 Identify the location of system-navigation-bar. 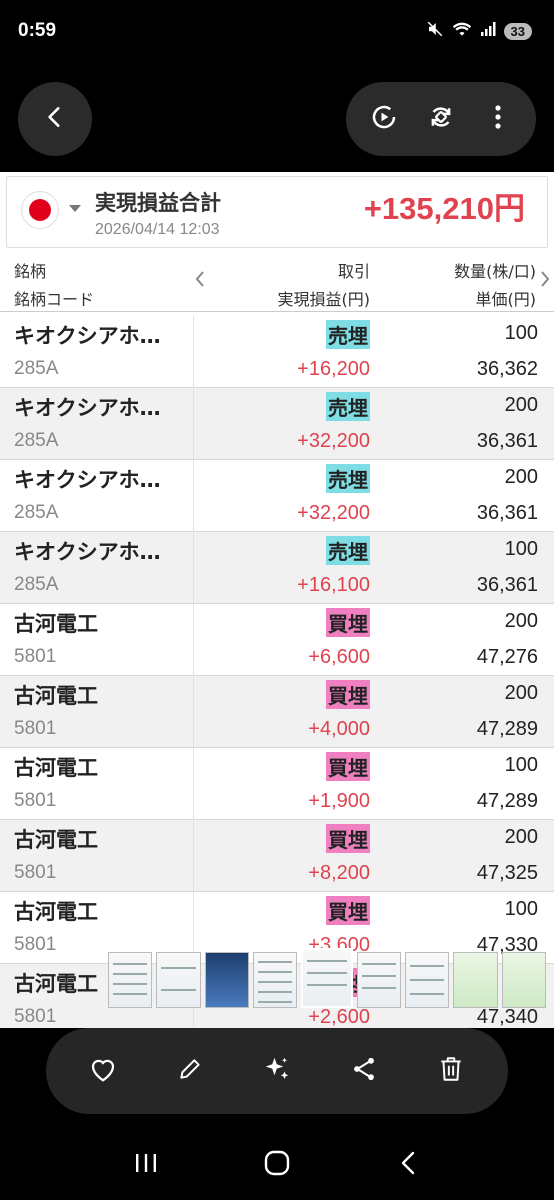
(277, 1165).